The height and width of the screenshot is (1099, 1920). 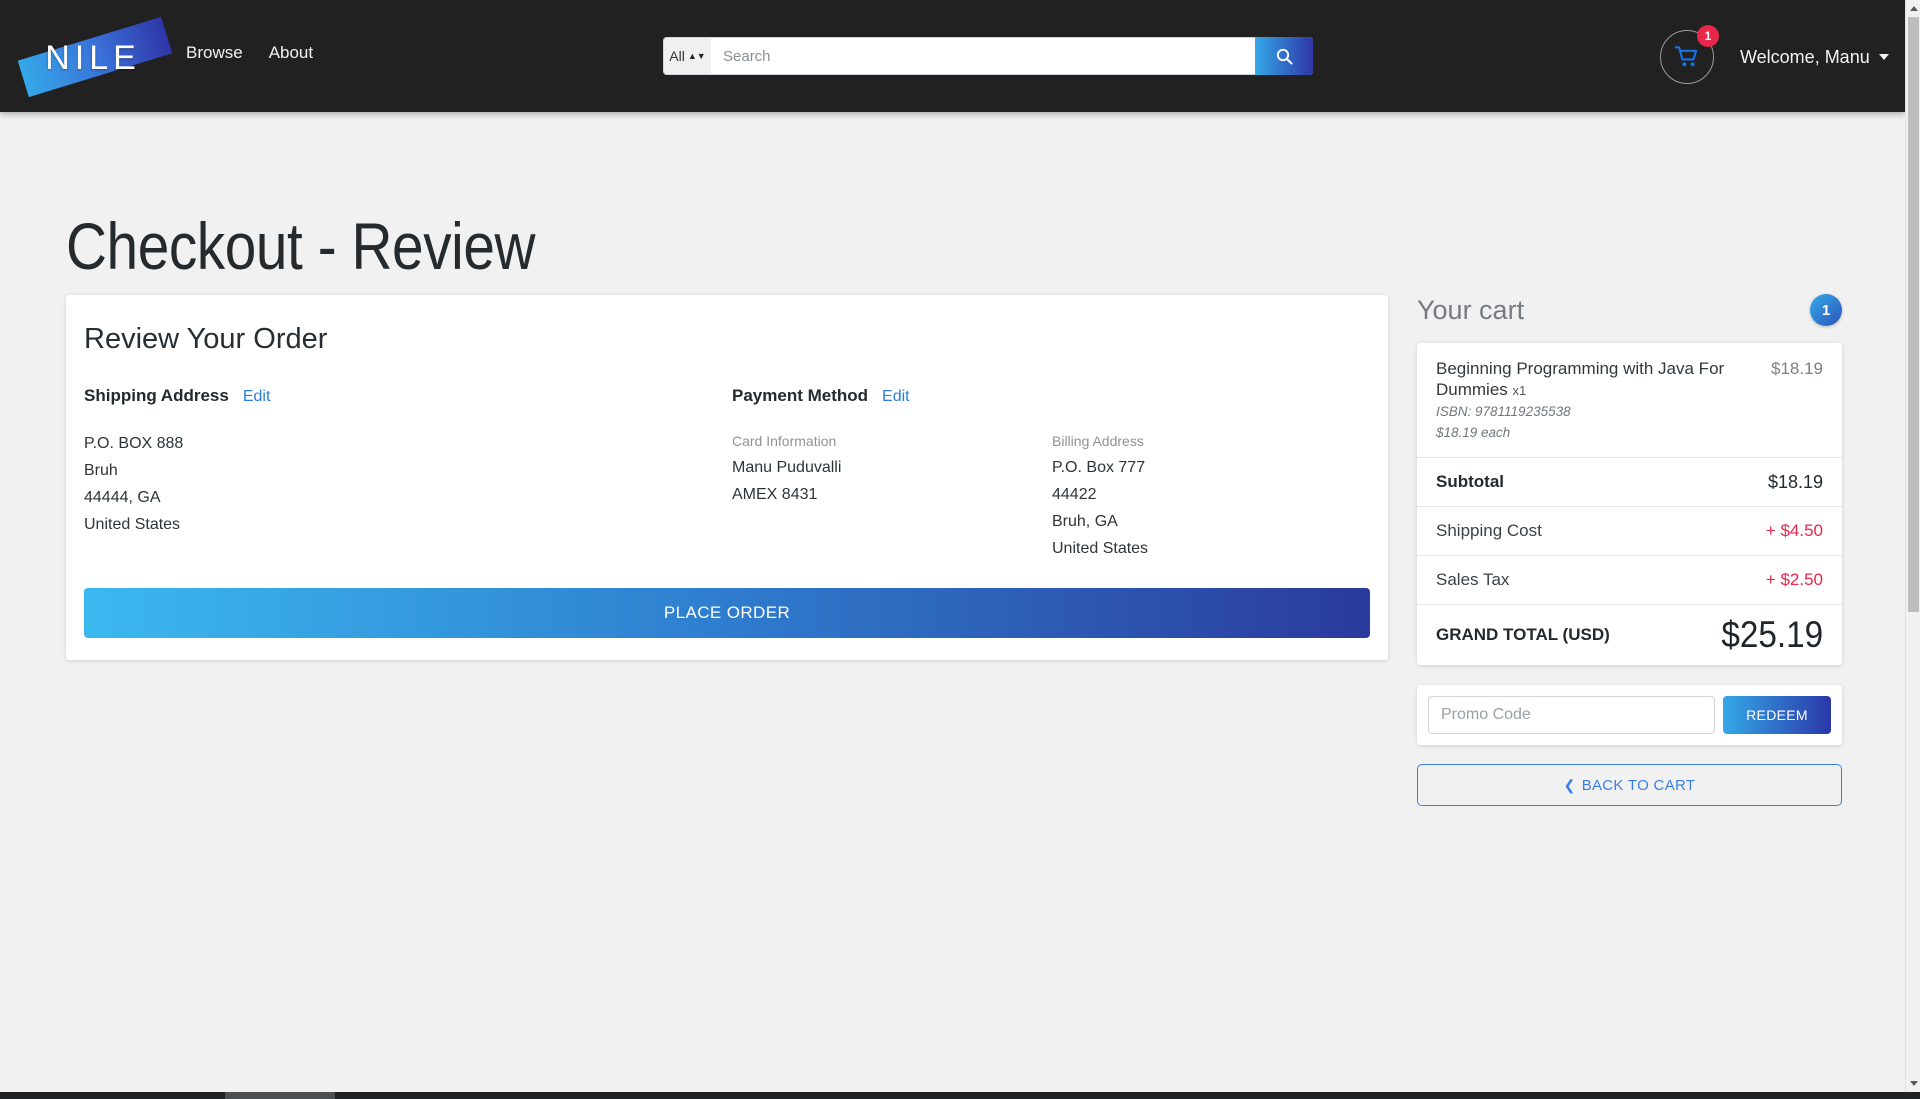 I want to click on up-down-caret-icon: ▲▼, so click(x=696, y=55).